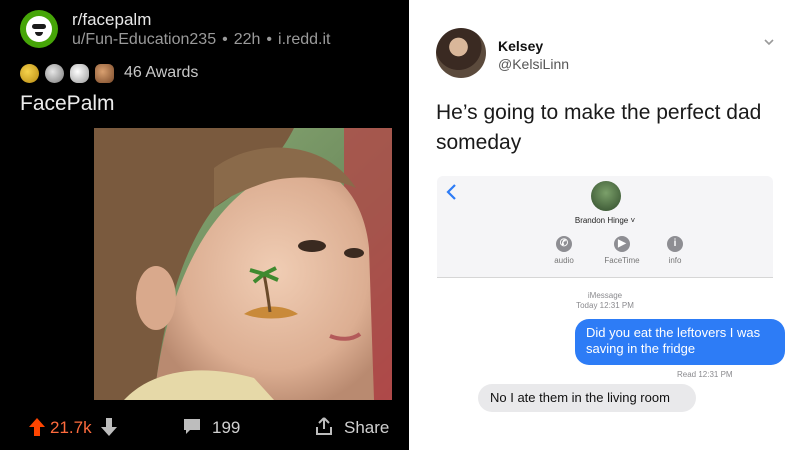 This screenshot has width=800, height=450. What do you see at coordinates (37, 427) in the screenshot?
I see `upvote-icon` at bounding box center [37, 427].